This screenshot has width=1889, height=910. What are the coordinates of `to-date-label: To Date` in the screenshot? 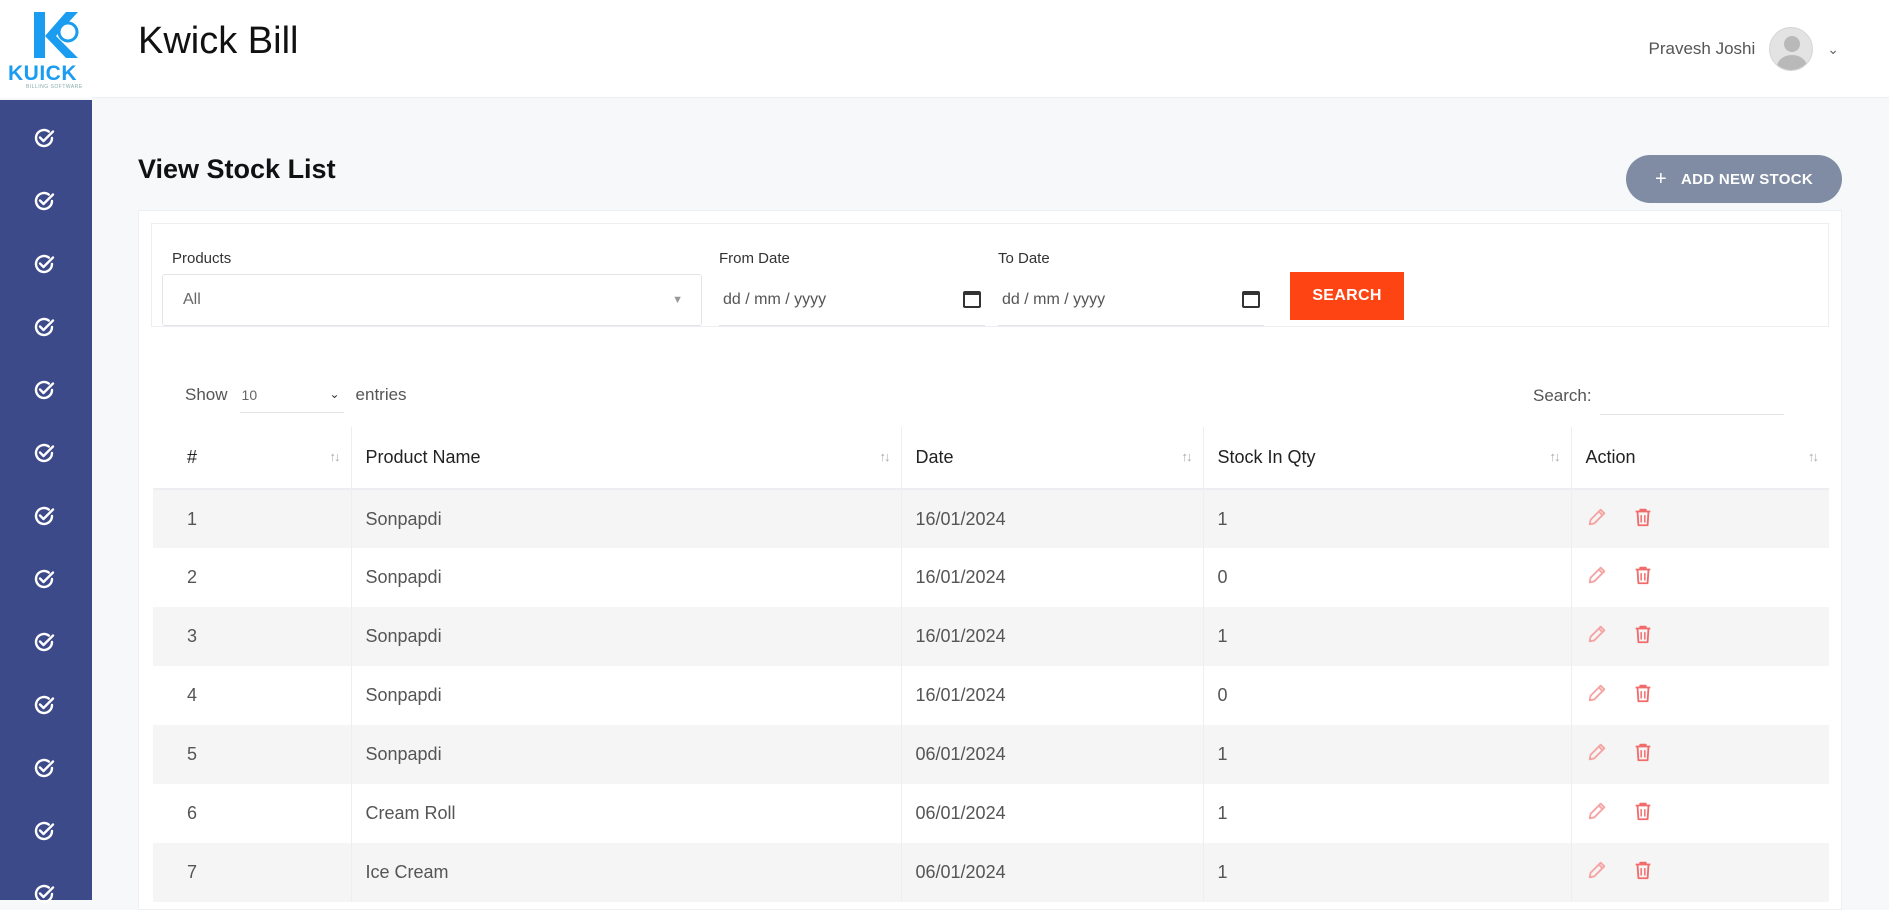 It's located at (1024, 258).